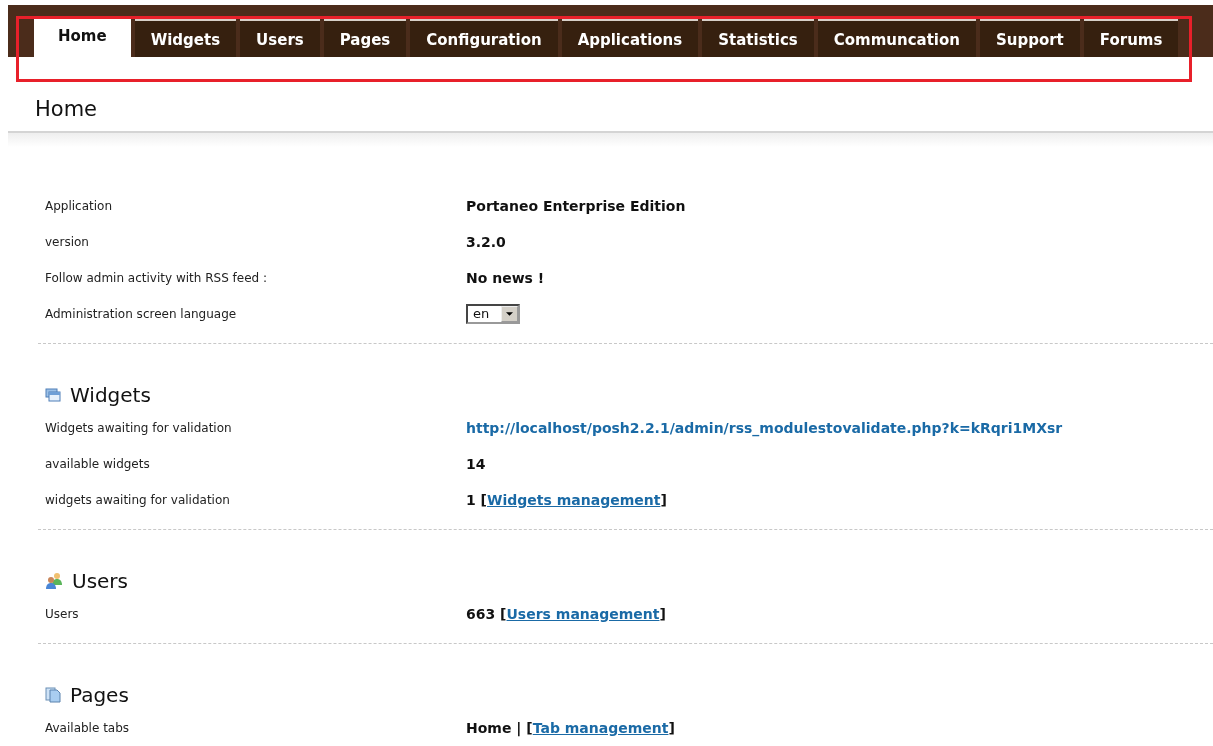 This screenshot has width=1213, height=746. What do you see at coordinates (896, 38) in the screenshot?
I see `nav-tab: Communcation` at bounding box center [896, 38].